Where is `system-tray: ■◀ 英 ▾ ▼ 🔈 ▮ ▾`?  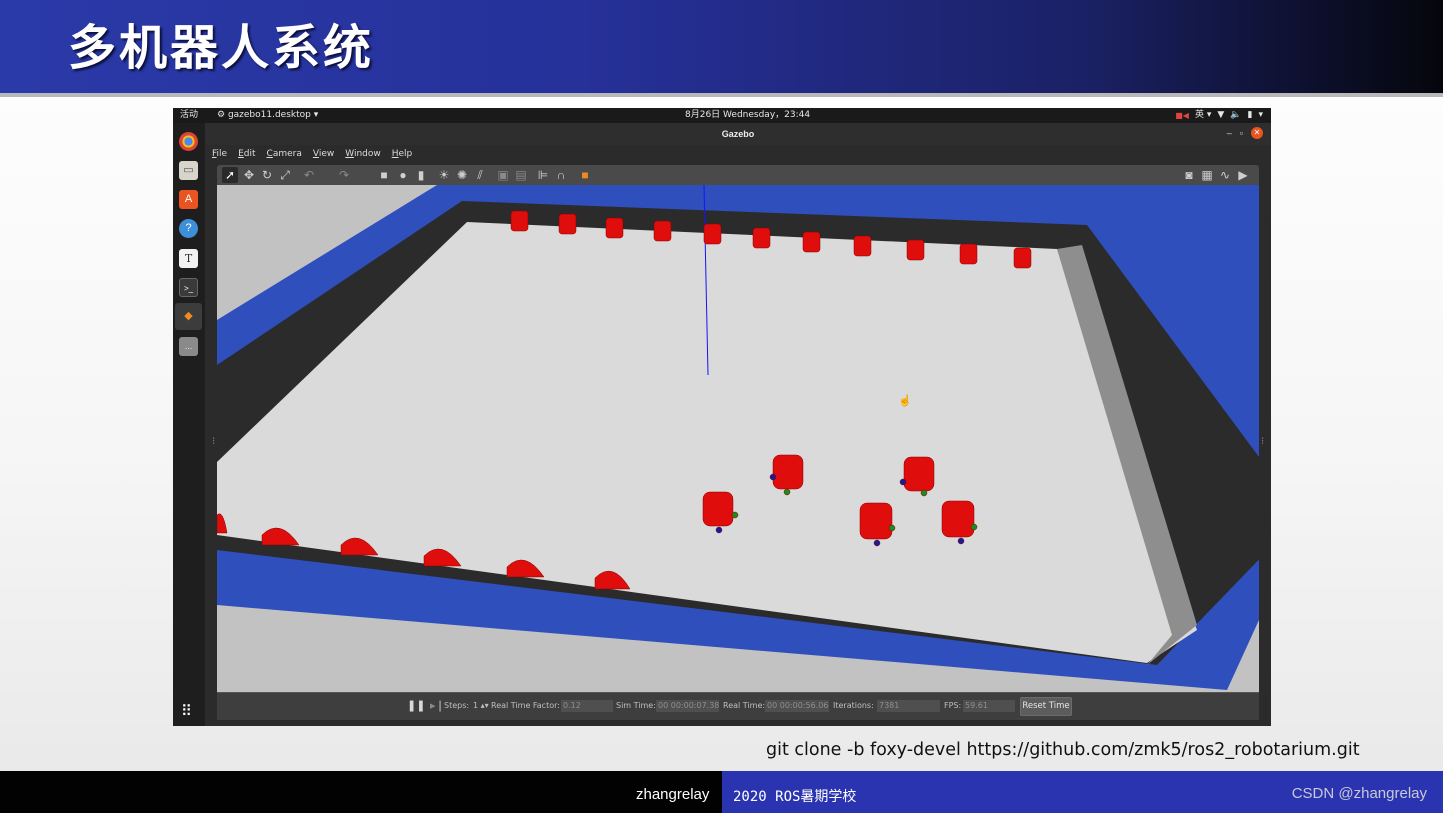 system-tray: ■◀ 英 ▾ ▼ 🔈 ▮ ▾ is located at coordinates (1219, 115).